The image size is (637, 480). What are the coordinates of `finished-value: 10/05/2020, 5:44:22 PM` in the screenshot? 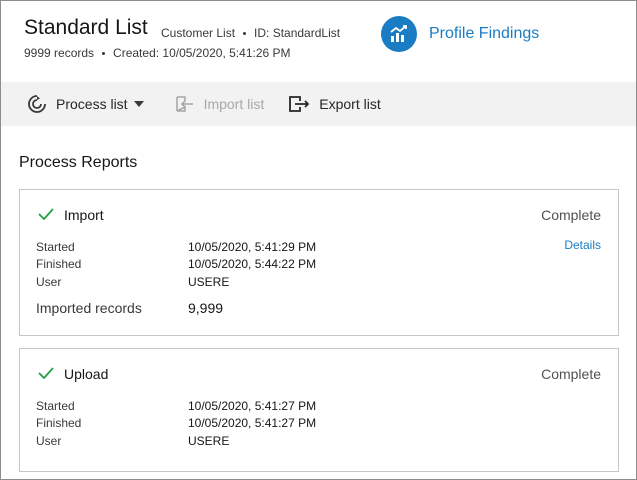 It's located at (252, 264).